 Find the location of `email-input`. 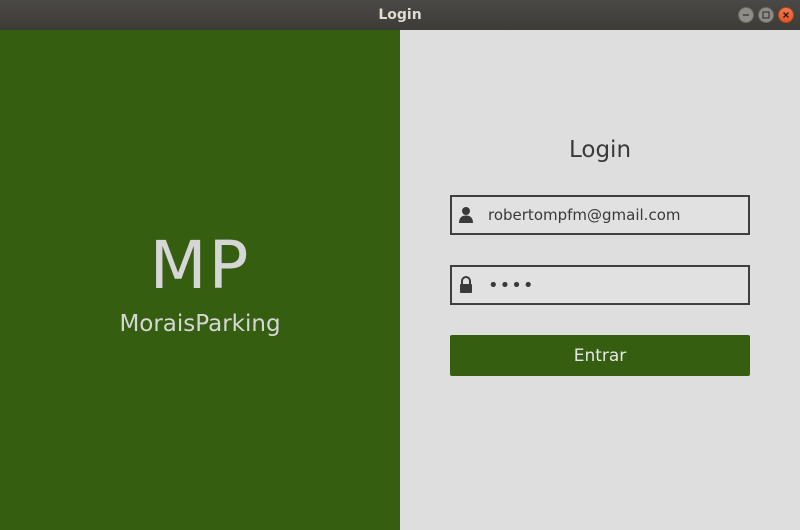

email-input is located at coordinates (615, 215).